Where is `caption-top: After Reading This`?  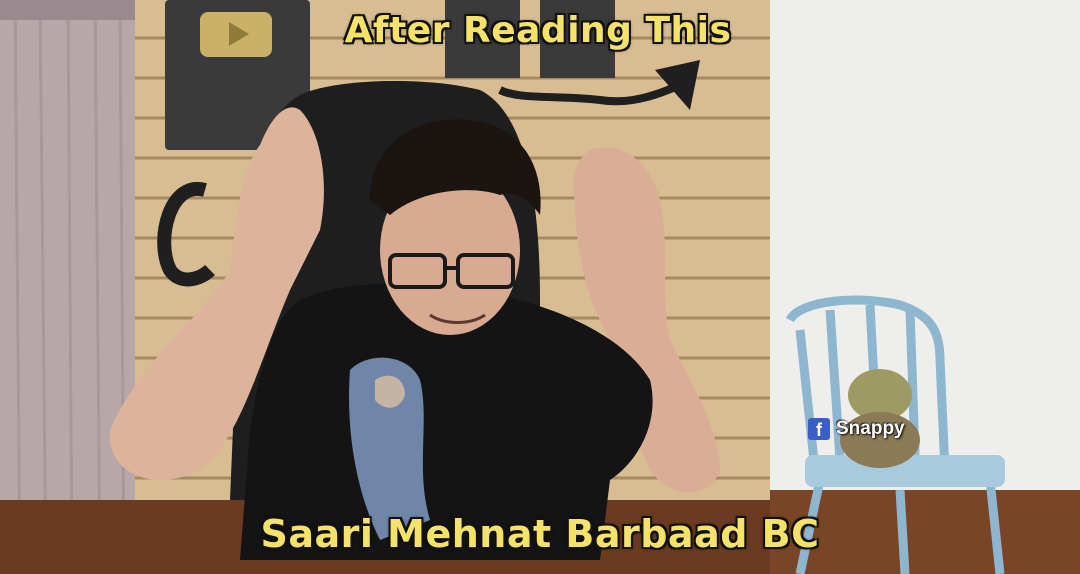 caption-top: After Reading This is located at coordinates (538, 30).